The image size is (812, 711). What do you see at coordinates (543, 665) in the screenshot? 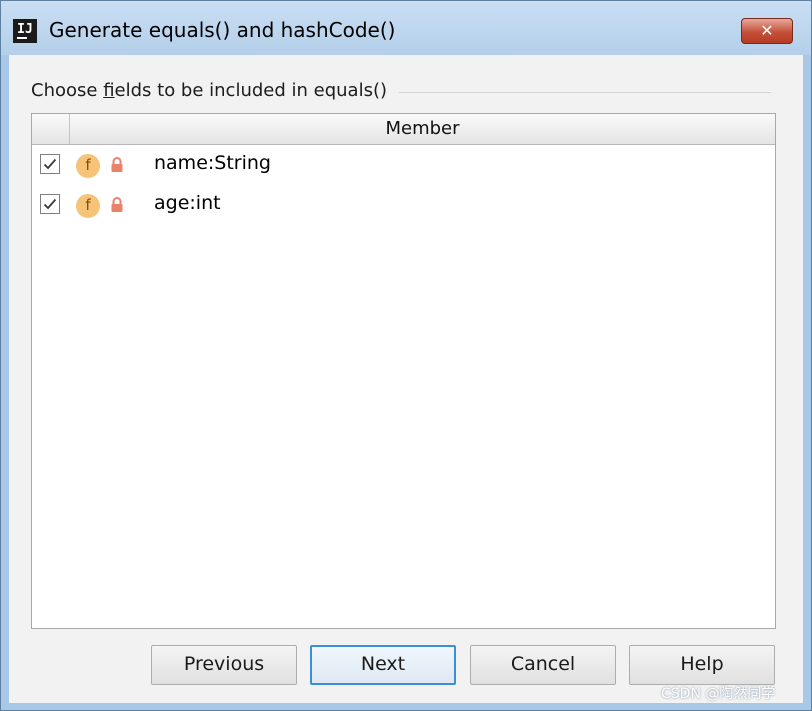
I see `cancel-button: Cancel` at bounding box center [543, 665].